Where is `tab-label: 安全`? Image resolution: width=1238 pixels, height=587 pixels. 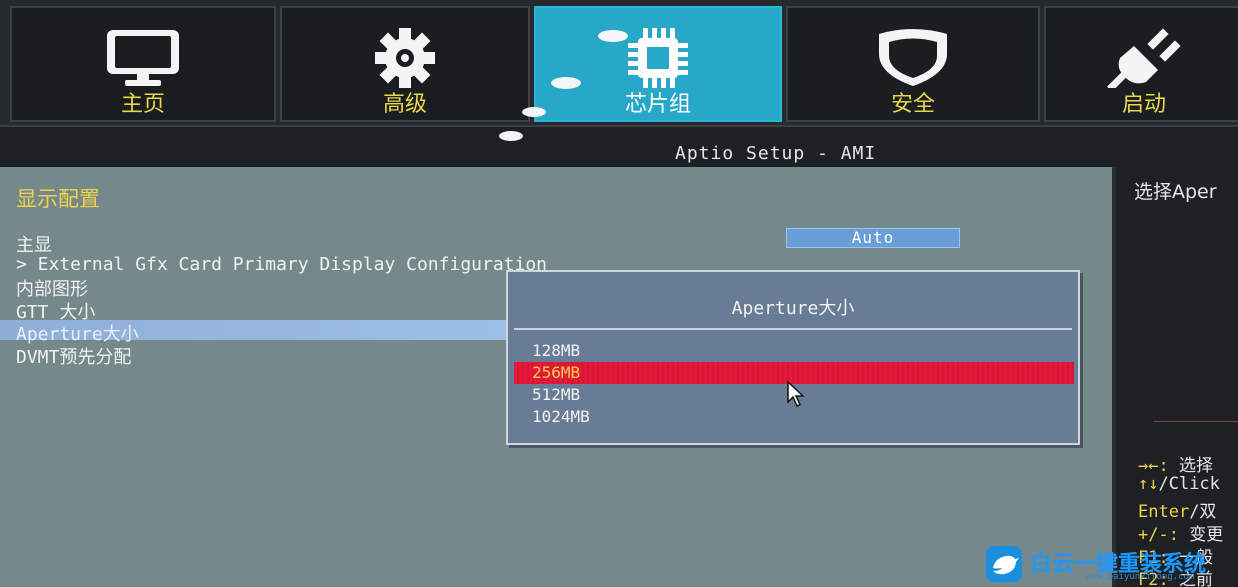 tab-label: 安全 is located at coordinates (912, 104).